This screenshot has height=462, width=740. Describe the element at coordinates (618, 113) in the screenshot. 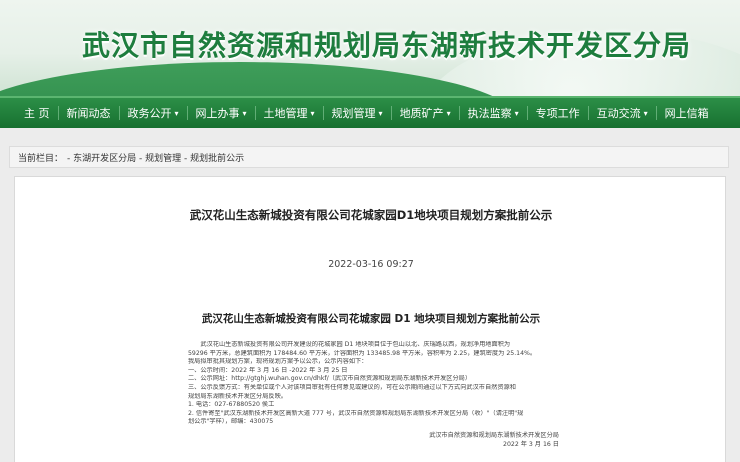

I see `nav-item-label: 互动交流` at that location.